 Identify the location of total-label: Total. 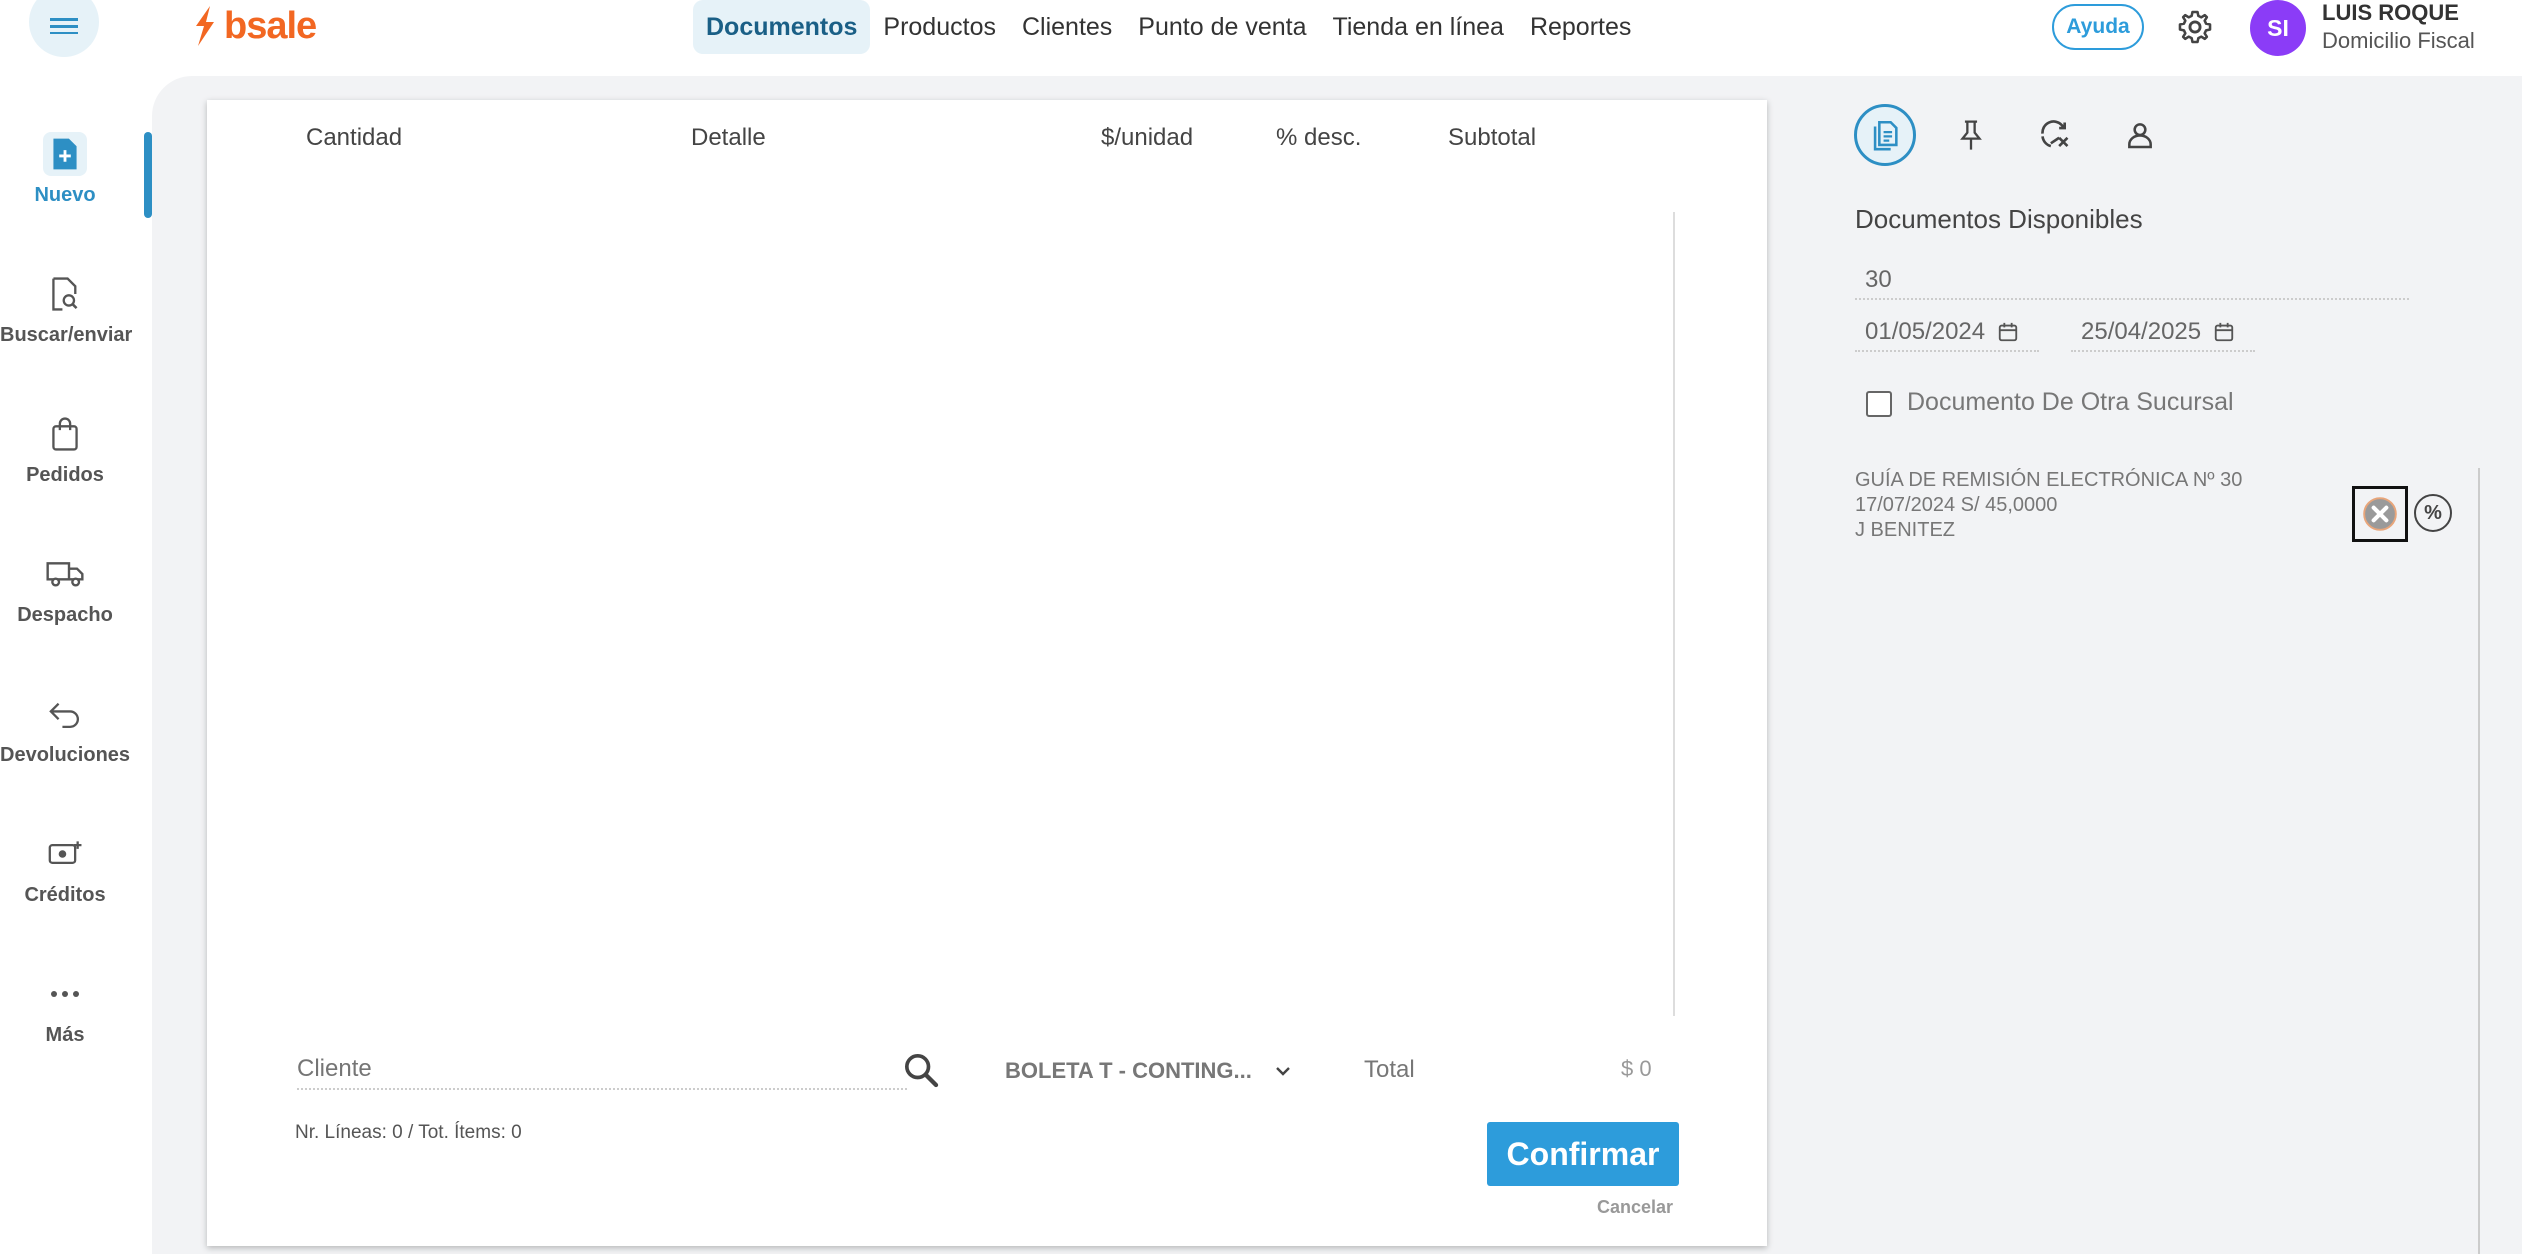
(1389, 1069).